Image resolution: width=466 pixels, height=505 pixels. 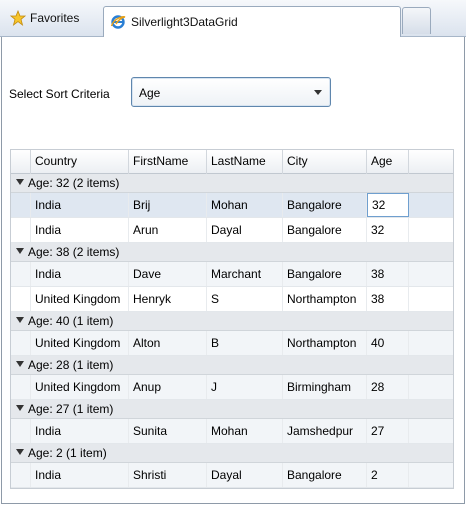 What do you see at coordinates (118, 22) in the screenshot?
I see `ie-icon` at bounding box center [118, 22].